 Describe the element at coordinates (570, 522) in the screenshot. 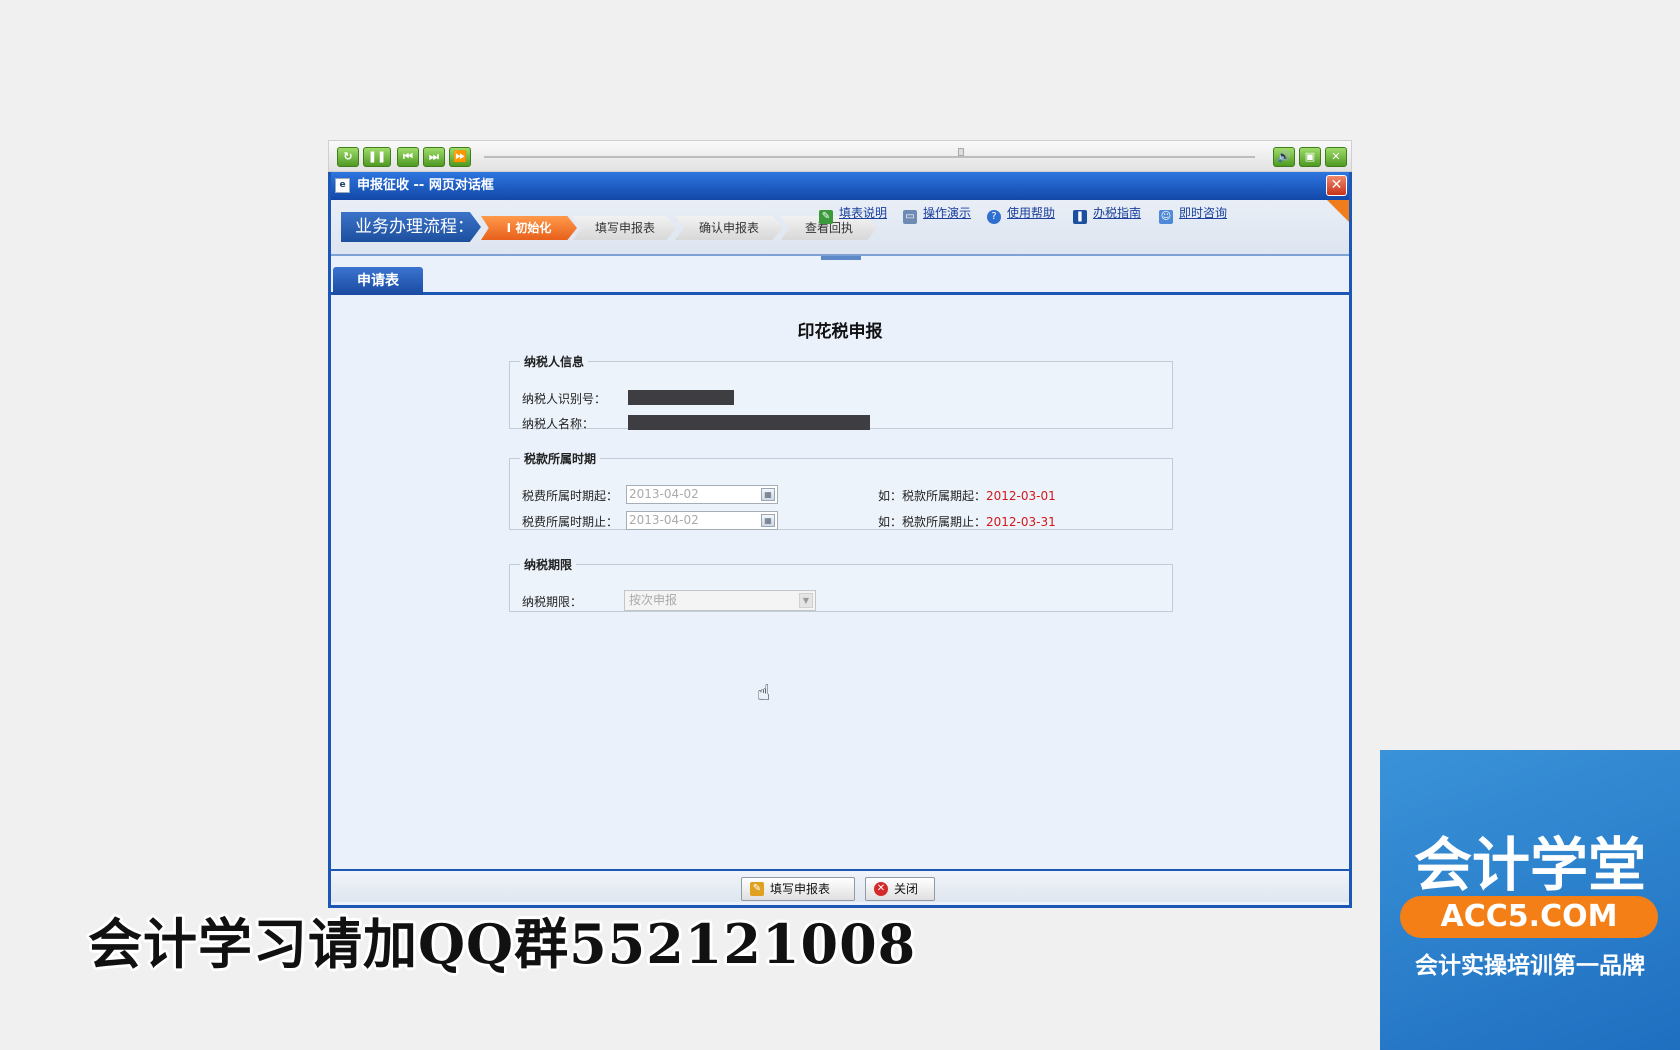

I see `period-end-label: 税费所属时期止：` at that location.